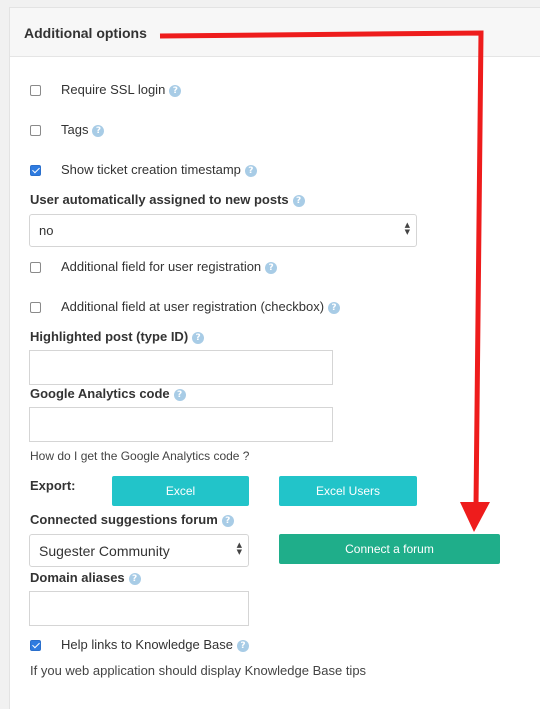  I want to click on additional-field-checkbox-option, so click(35, 307).